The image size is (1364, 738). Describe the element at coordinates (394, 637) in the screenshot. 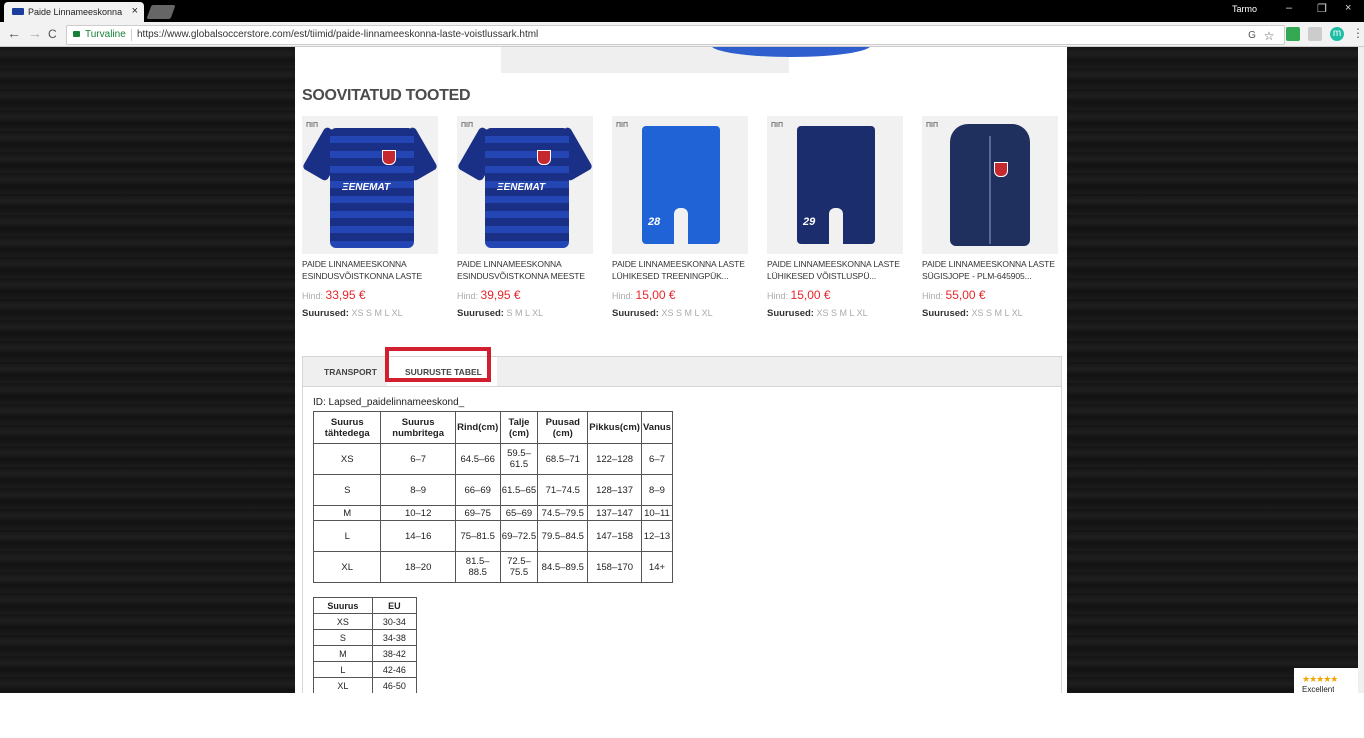

I see `table-cell: 34-38` at that location.